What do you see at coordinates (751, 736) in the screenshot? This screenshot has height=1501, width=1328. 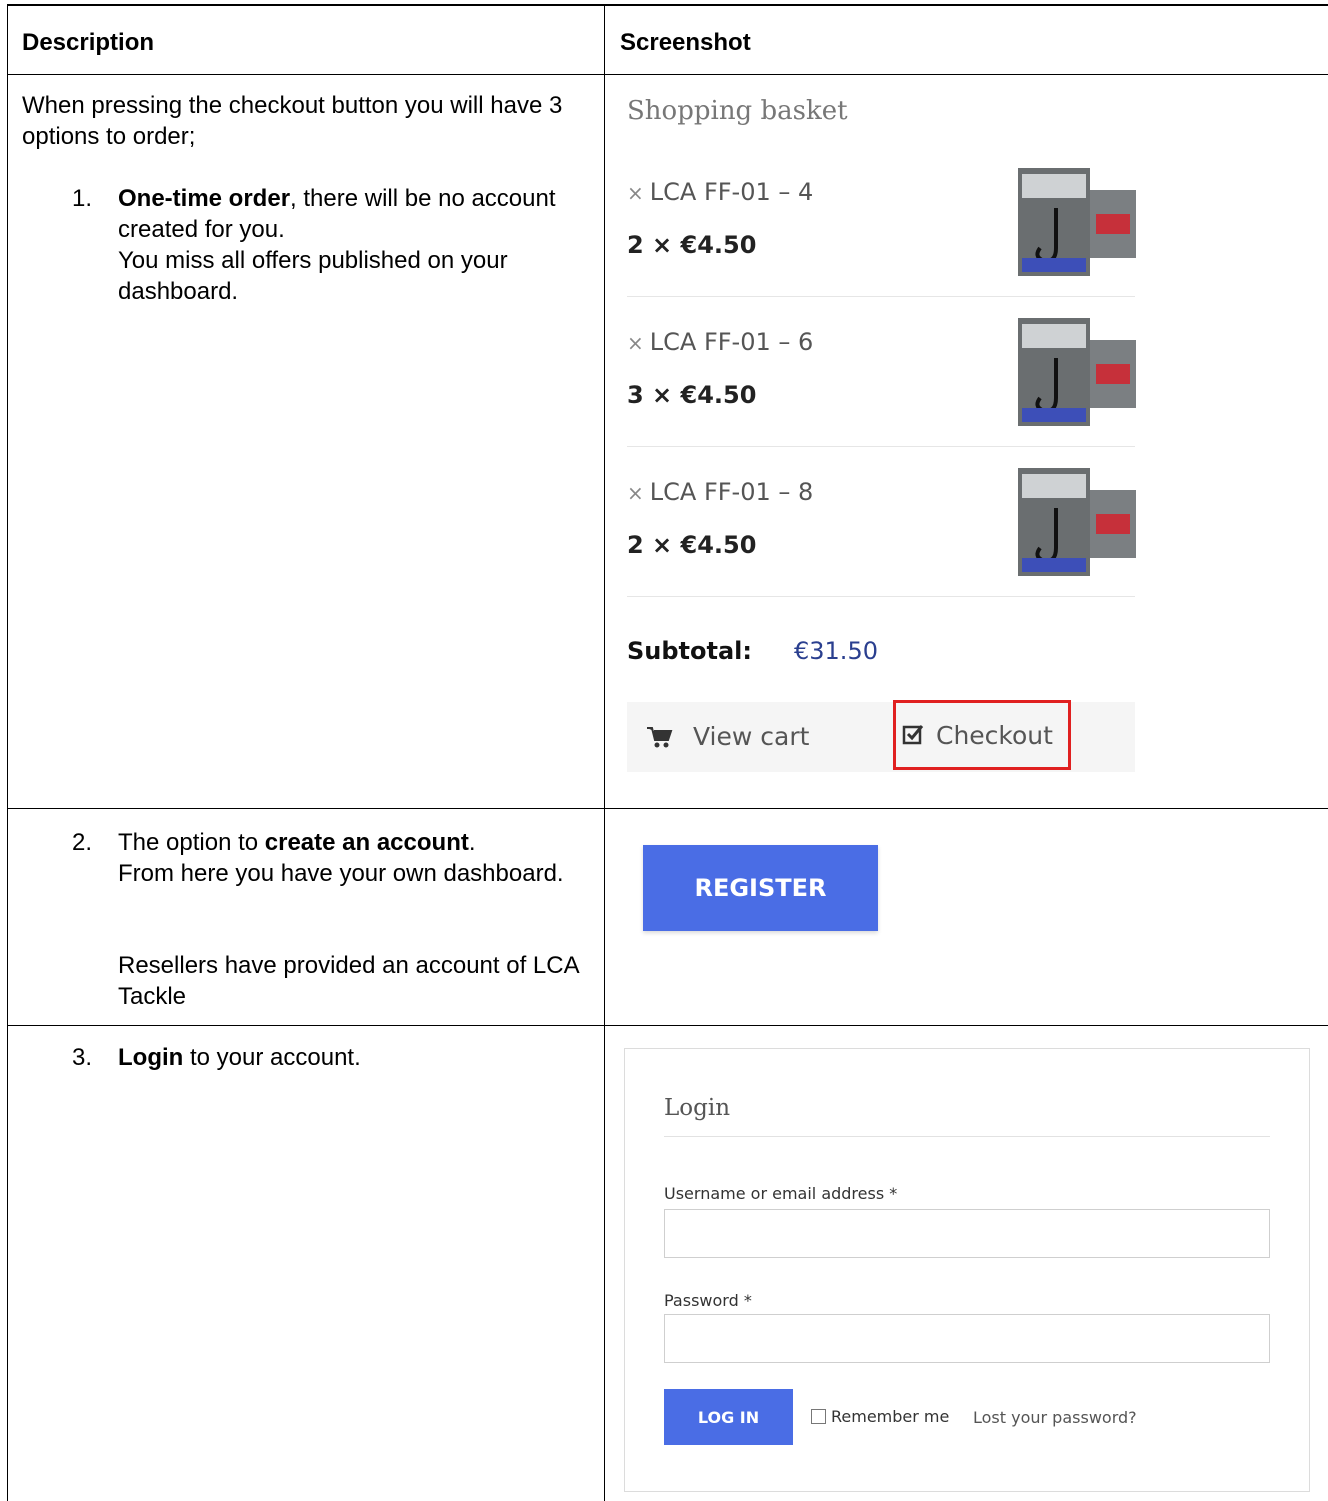 I see `view-cart-label: View cart` at bounding box center [751, 736].